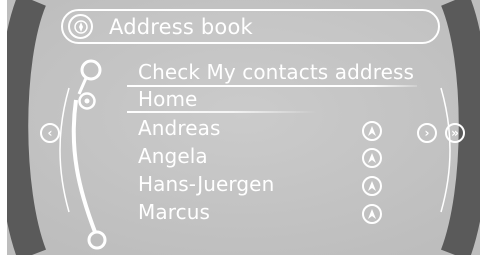 This screenshot has width=485, height=260. I want to click on header-bar: Address book, so click(250, 26).